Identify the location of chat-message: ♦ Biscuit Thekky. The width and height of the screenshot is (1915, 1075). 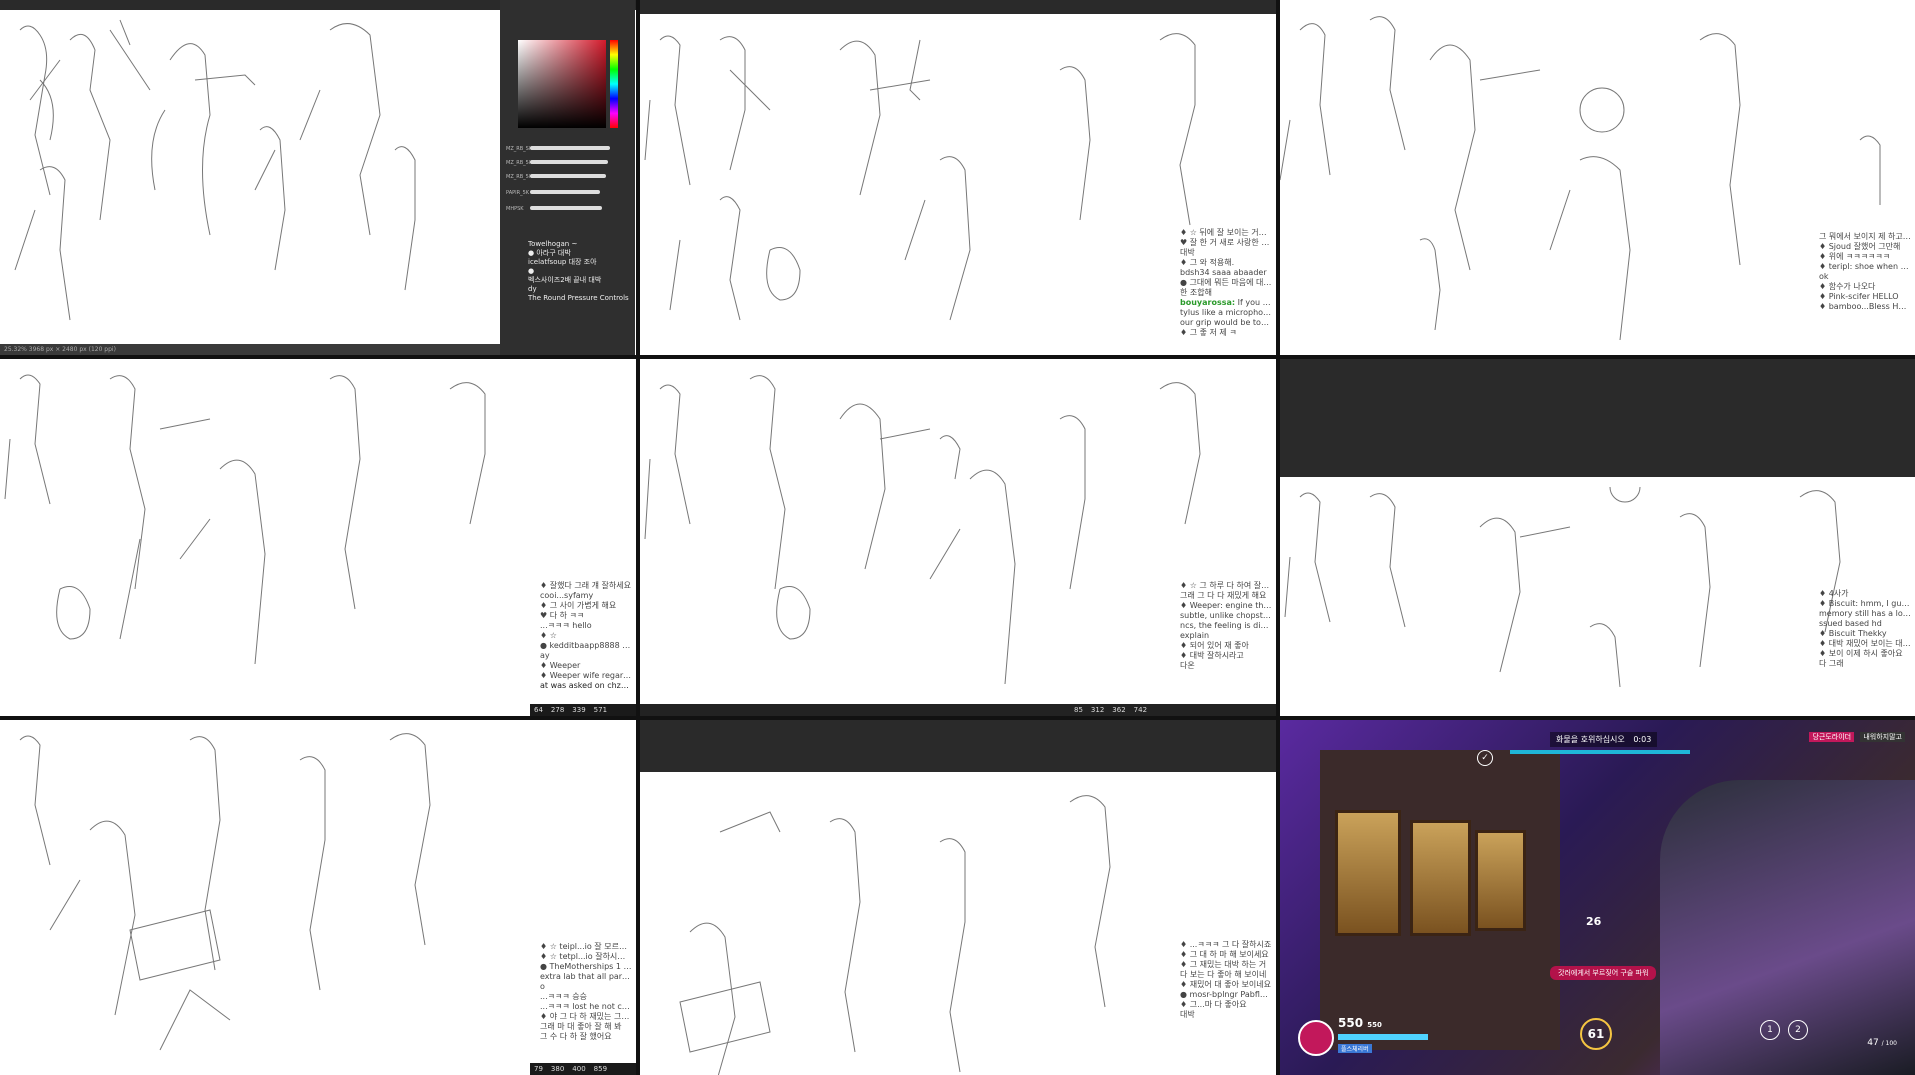
(1853, 633).